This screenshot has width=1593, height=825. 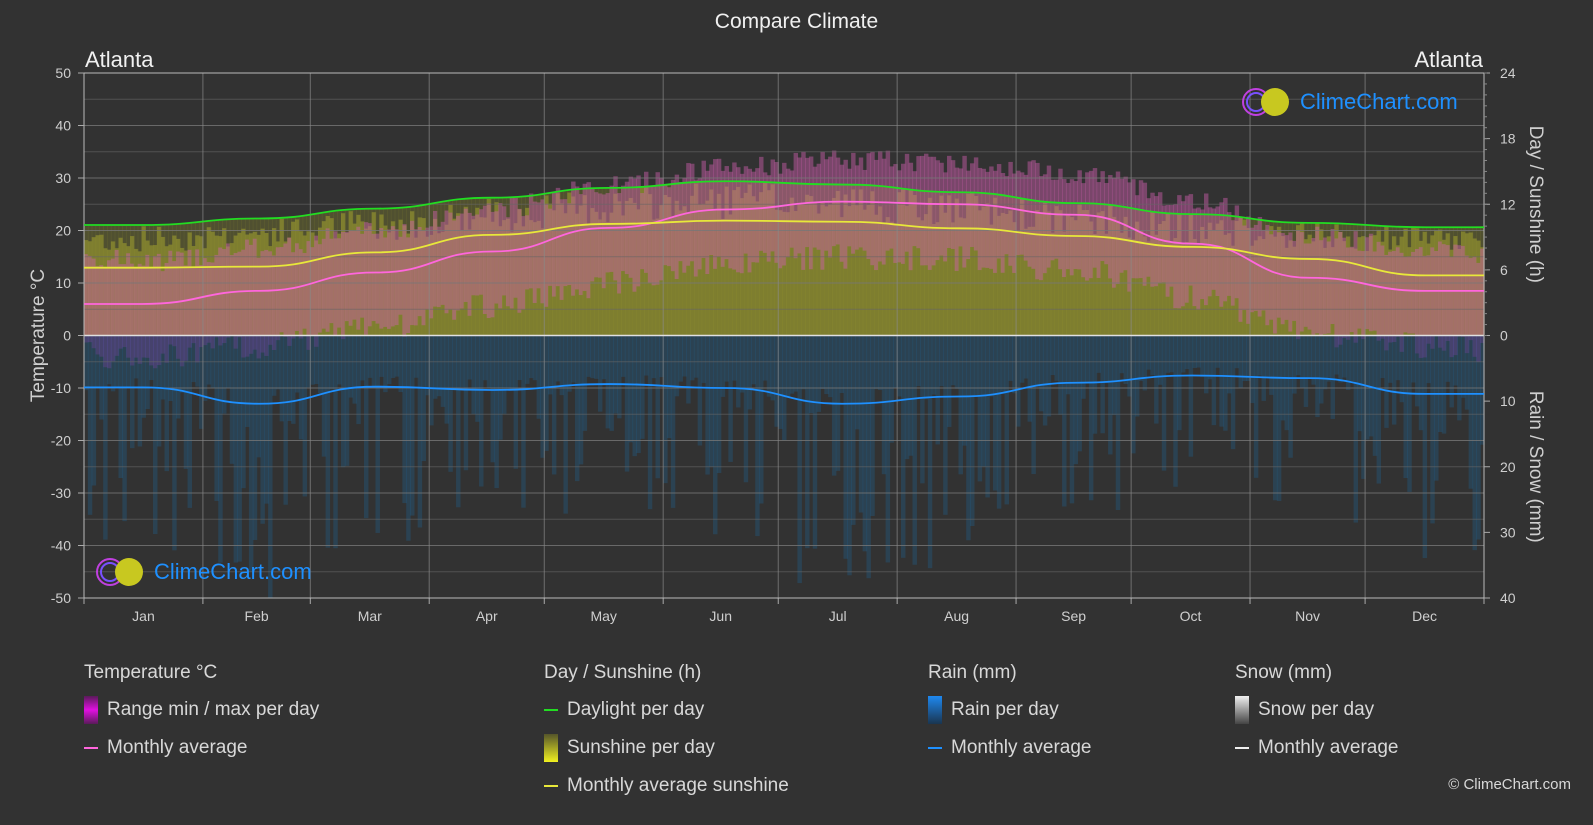 What do you see at coordinates (1242, 710) in the screenshot?
I see `snow-swatch-icon` at bounding box center [1242, 710].